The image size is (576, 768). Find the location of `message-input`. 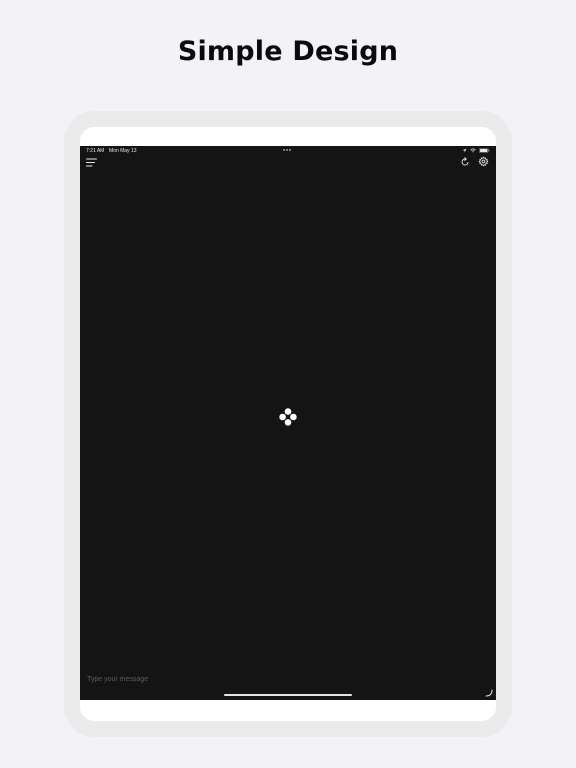

message-input is located at coordinates (267, 679).